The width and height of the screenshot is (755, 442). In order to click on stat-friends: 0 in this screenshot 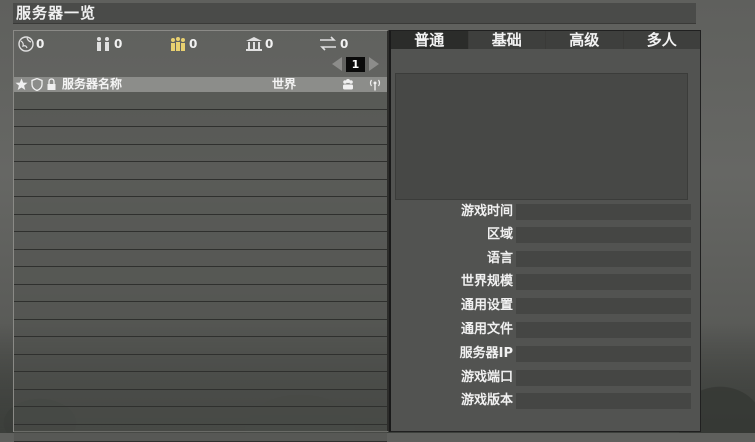, I will do `click(183, 44)`.